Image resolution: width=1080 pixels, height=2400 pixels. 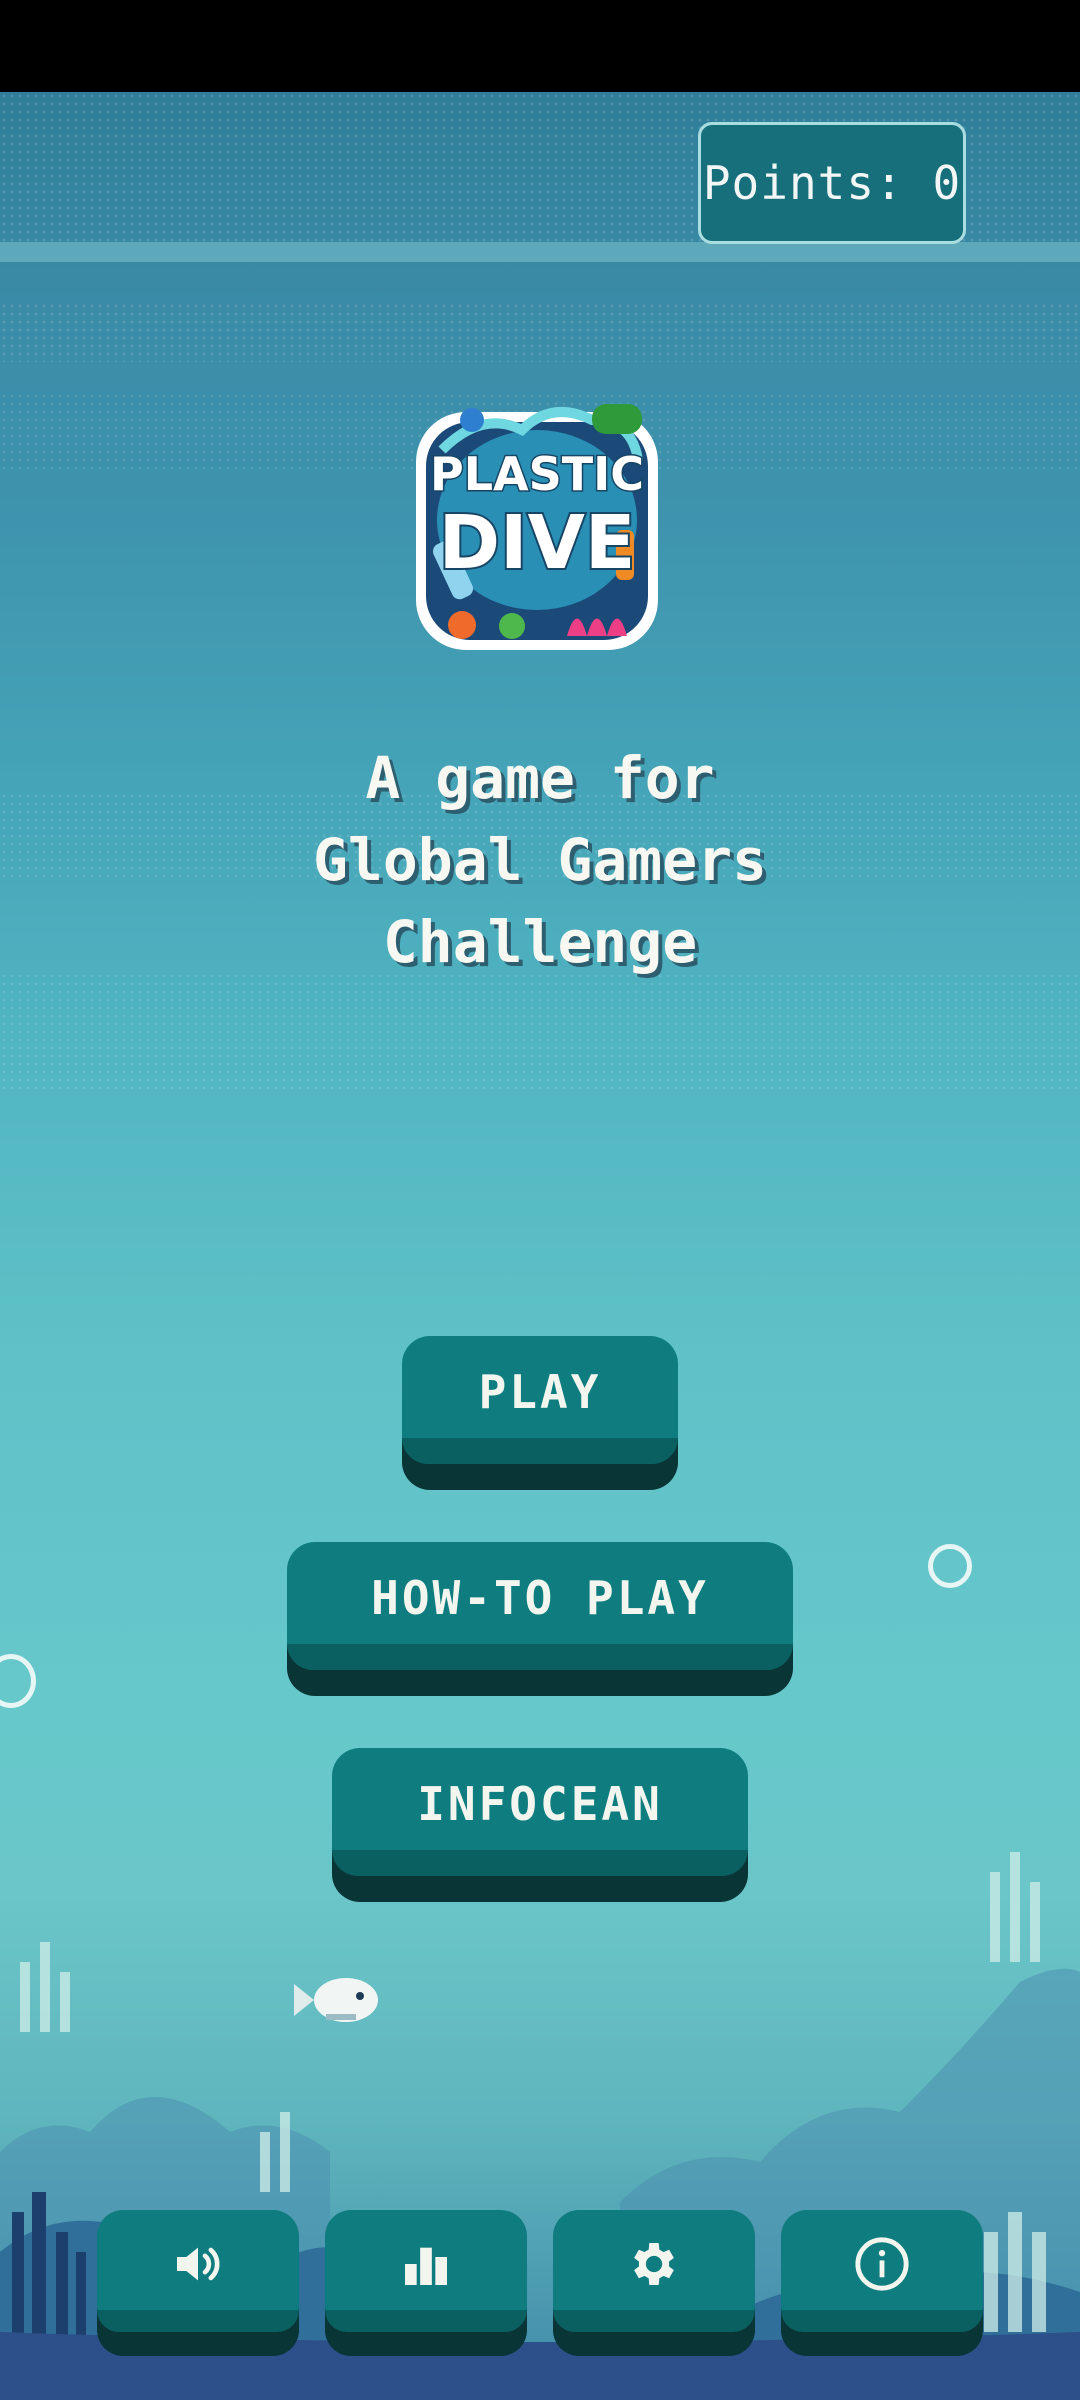 What do you see at coordinates (540, 942) in the screenshot?
I see `tagline-line3: Challenge` at bounding box center [540, 942].